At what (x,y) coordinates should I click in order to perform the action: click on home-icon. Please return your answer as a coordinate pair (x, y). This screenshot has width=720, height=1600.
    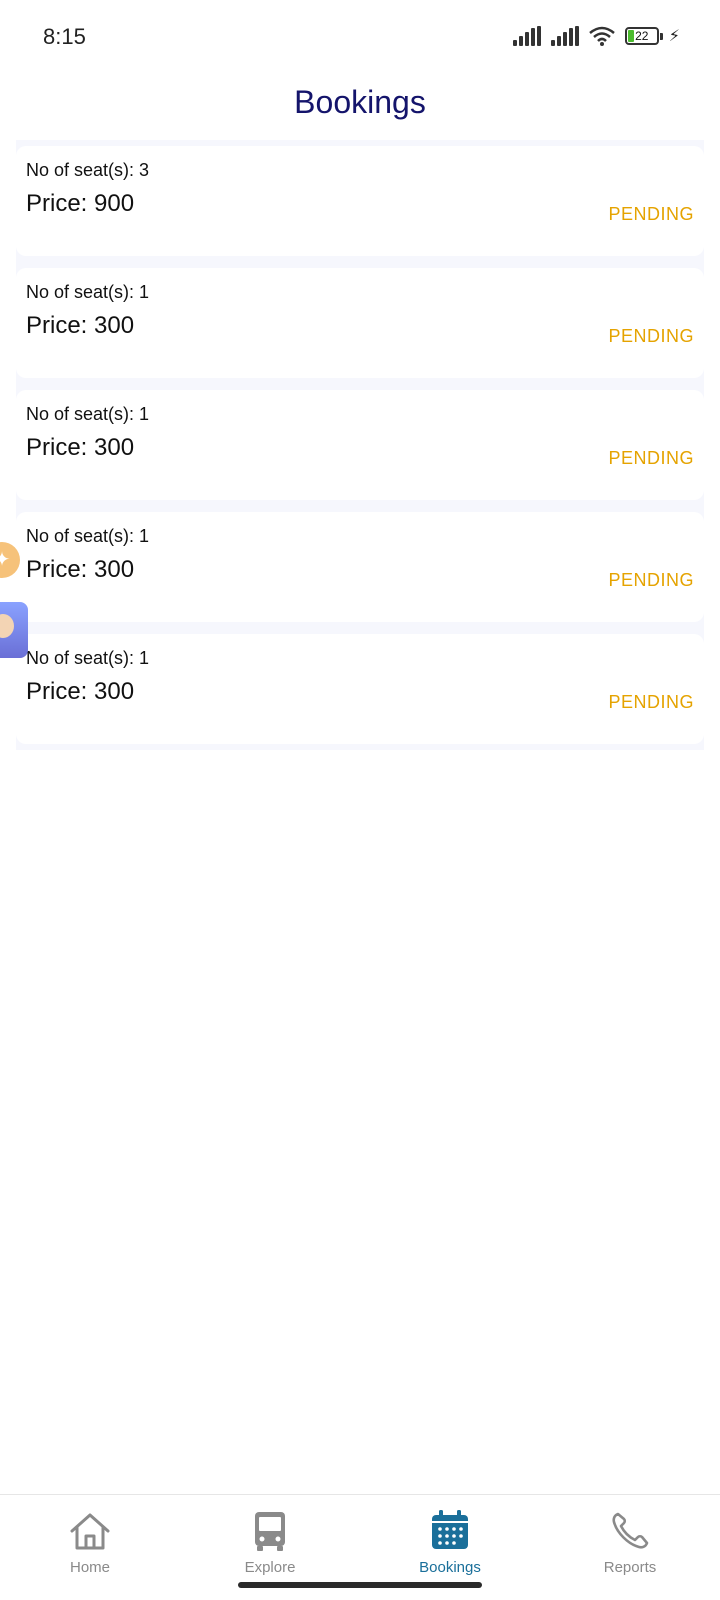
    Looking at the image, I should click on (90, 1531).